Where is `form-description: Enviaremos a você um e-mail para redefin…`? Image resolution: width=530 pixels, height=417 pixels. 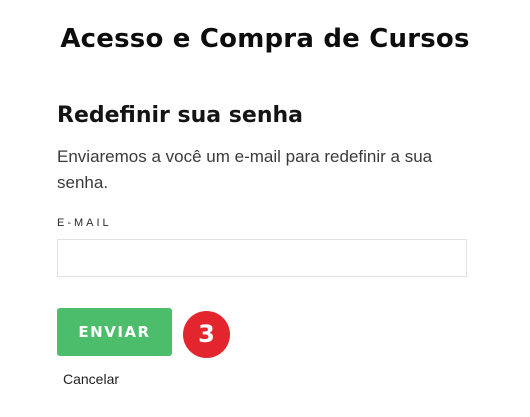
form-description: Enviaremos a você um e-mail para redefin… is located at coordinates (245, 169).